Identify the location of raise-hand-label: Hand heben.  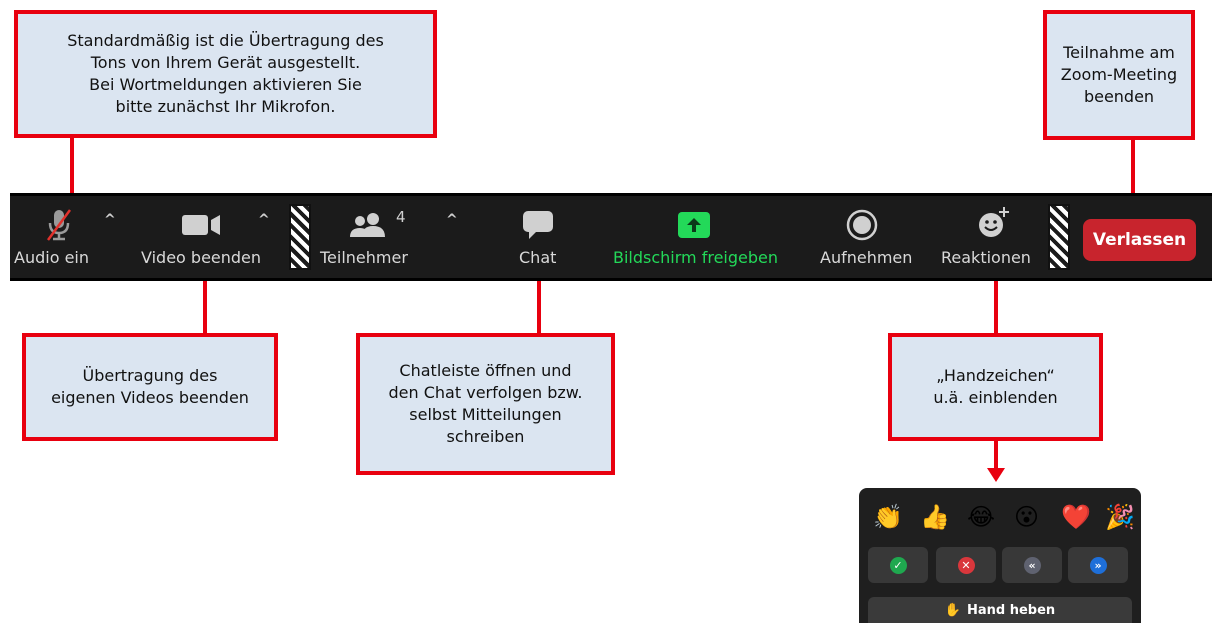
(1011, 610).